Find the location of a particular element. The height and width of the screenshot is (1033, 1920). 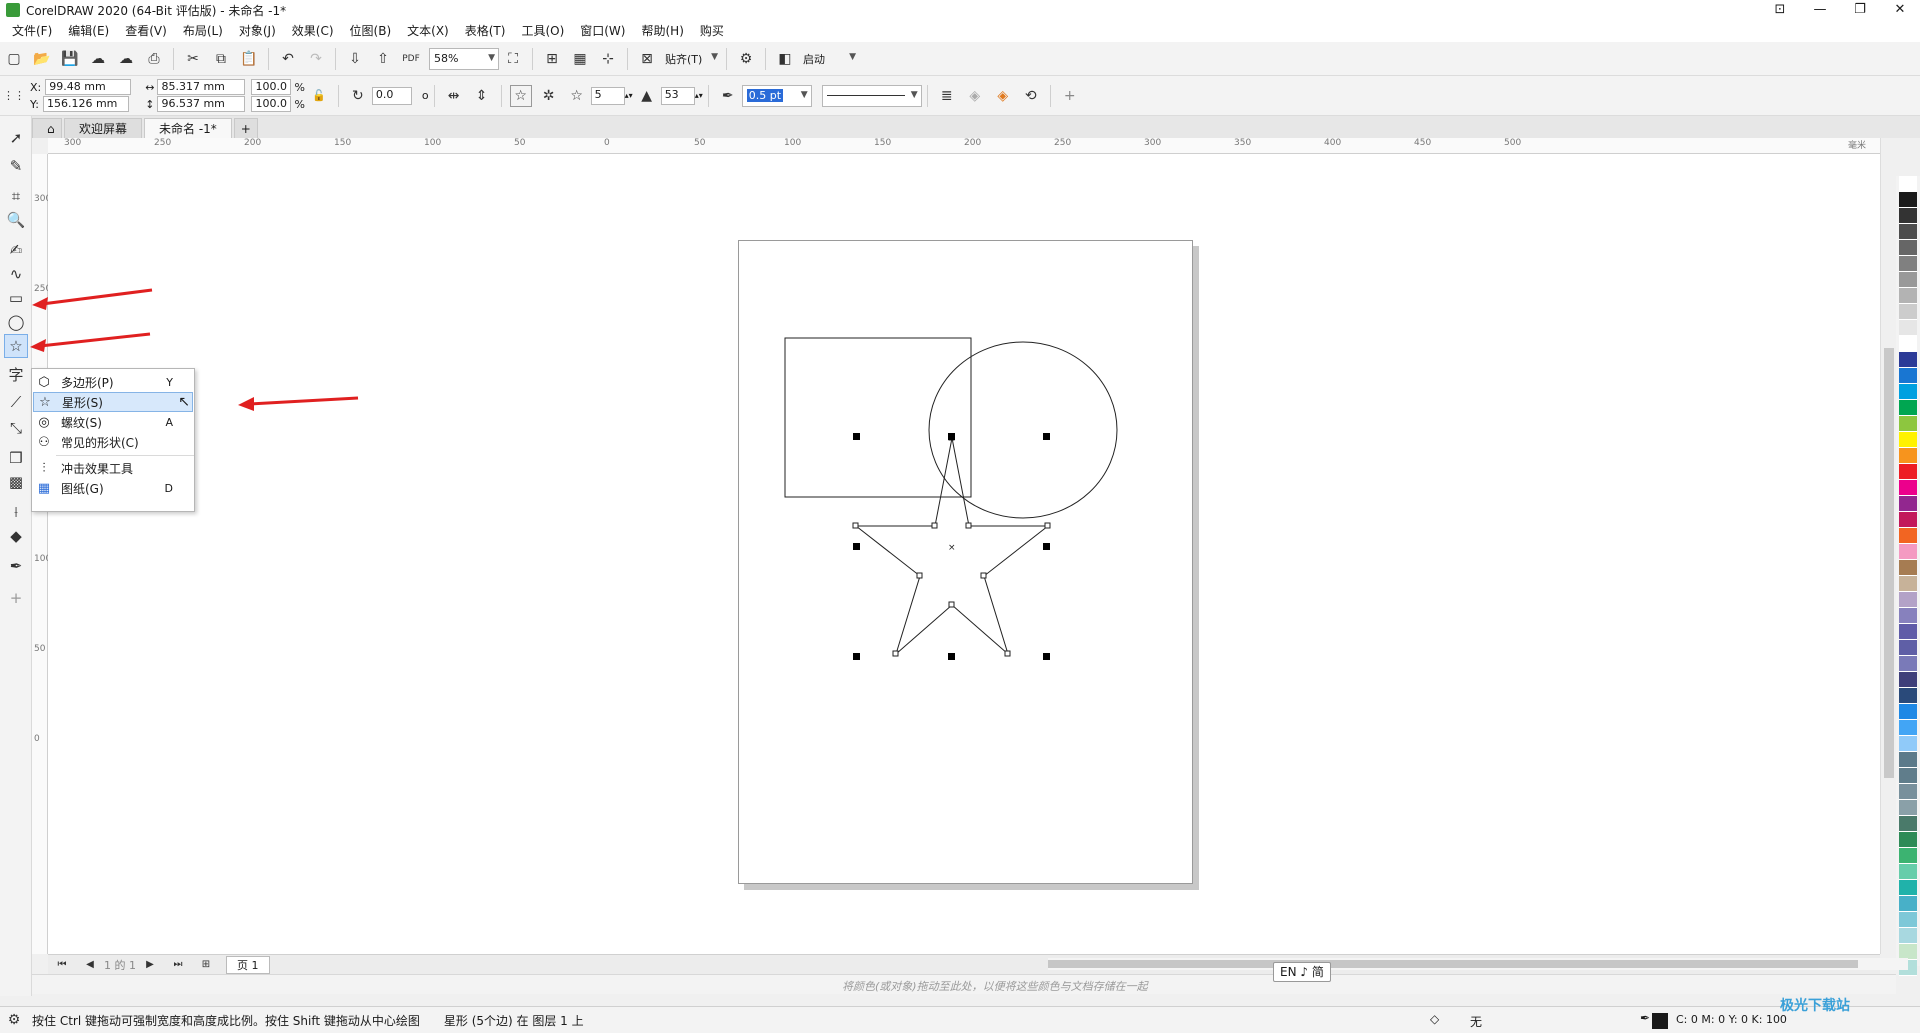

open-folder-icon: 📂 is located at coordinates (42, 59).